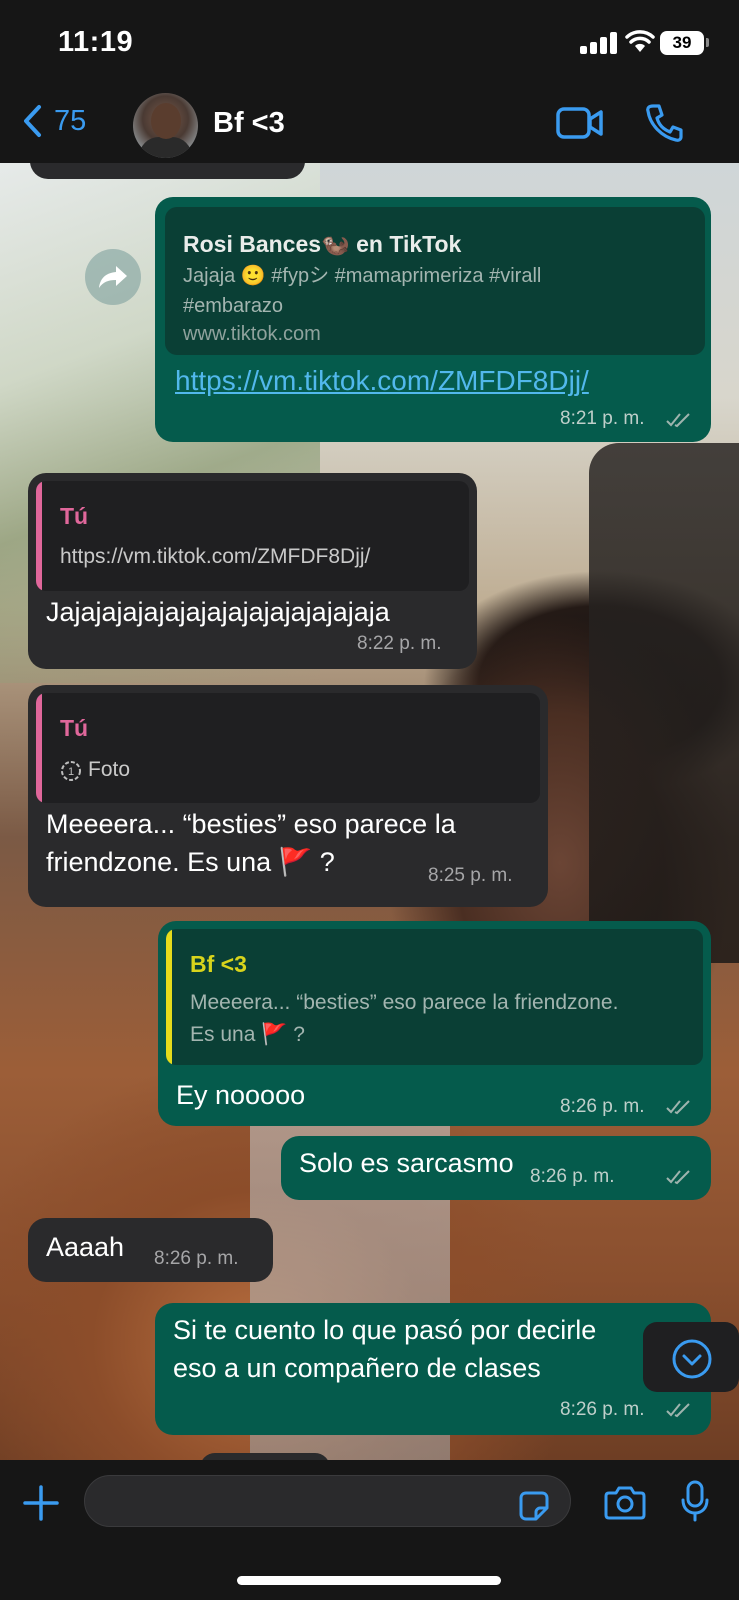  Describe the element at coordinates (470, 875) in the screenshot. I see `message-time: 8:25 p. m.` at that location.